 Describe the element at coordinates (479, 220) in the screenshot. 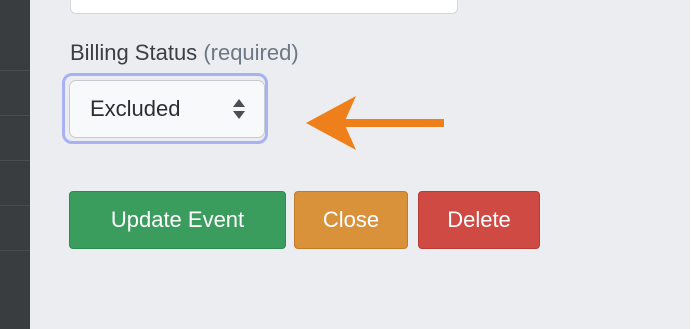

I see `delete-button: Delete` at that location.